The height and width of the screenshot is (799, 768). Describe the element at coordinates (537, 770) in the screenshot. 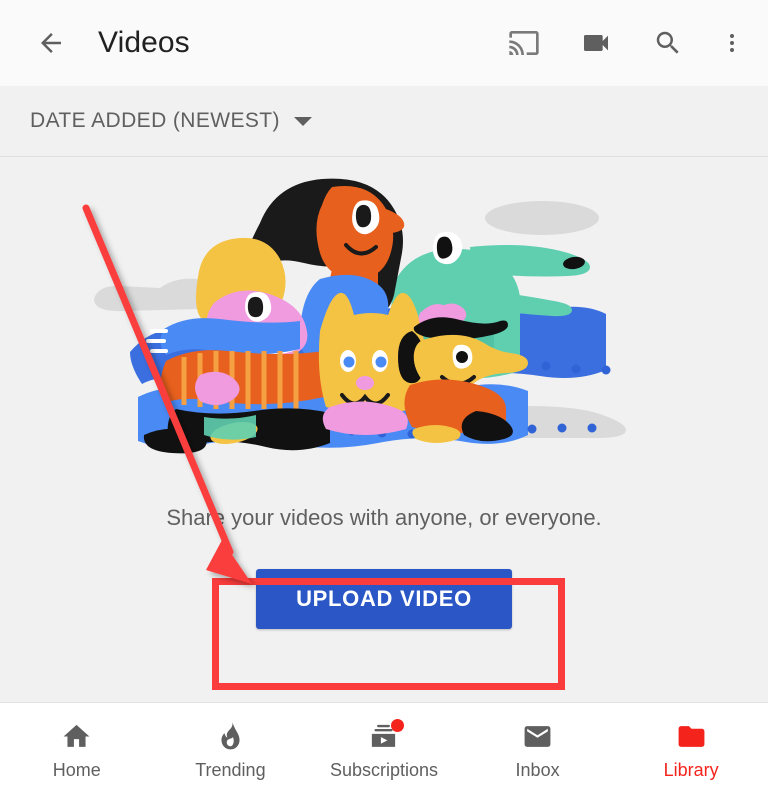

I see `nav-label-inbox: Inbox` at that location.